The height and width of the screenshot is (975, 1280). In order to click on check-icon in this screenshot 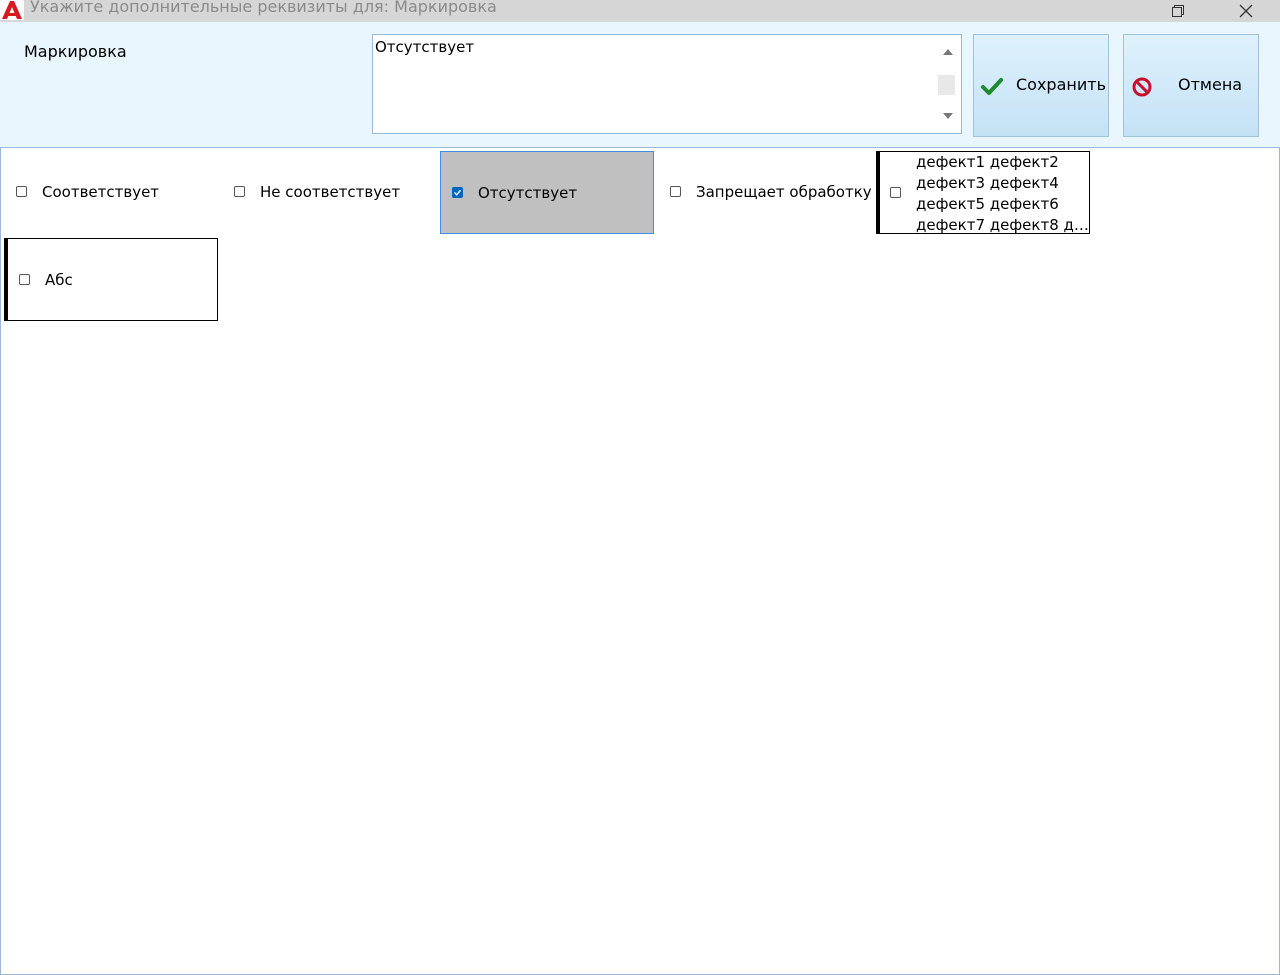, I will do `click(458, 192)`.